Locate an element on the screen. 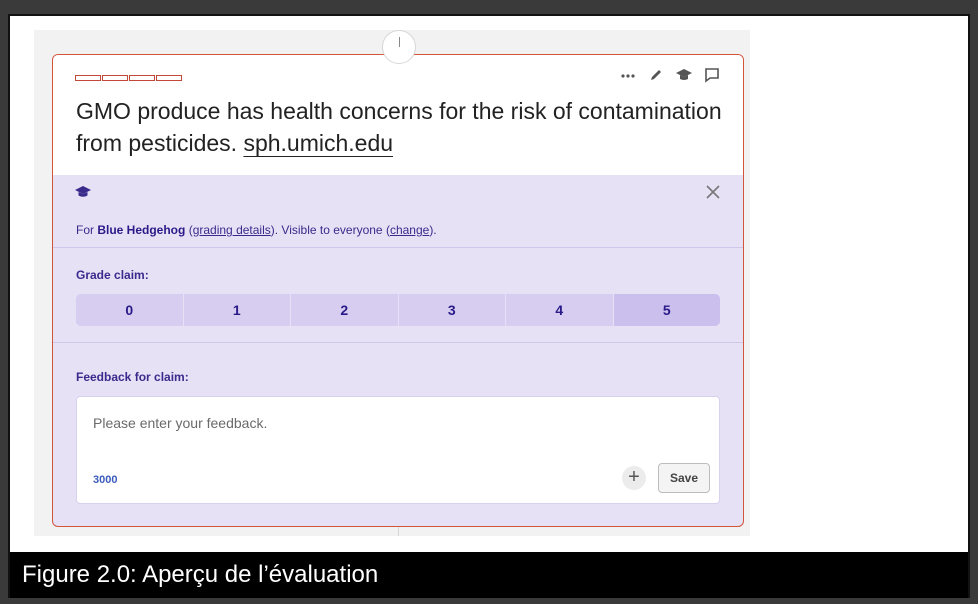 The height and width of the screenshot is (604, 978). grade-selector: 0 1 2 3 4 5 is located at coordinates (398, 310).